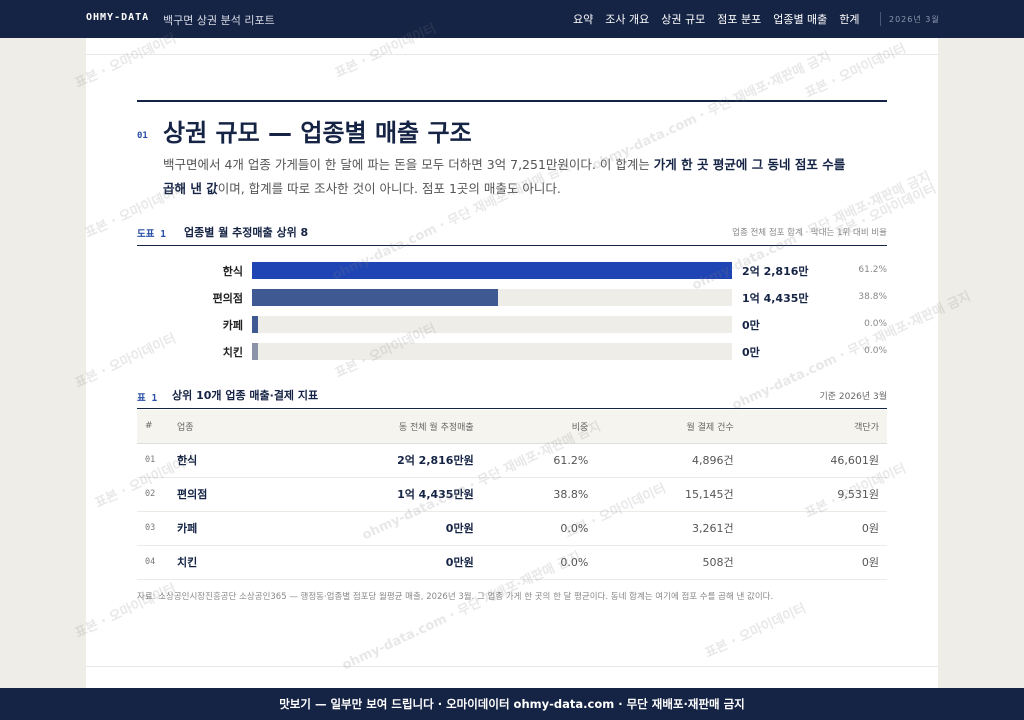 The width and height of the screenshot is (1024, 720). Describe the element at coordinates (377, 494) in the screenshot. I see `cell-monthly-sales: 1억 4,435만원` at that location.